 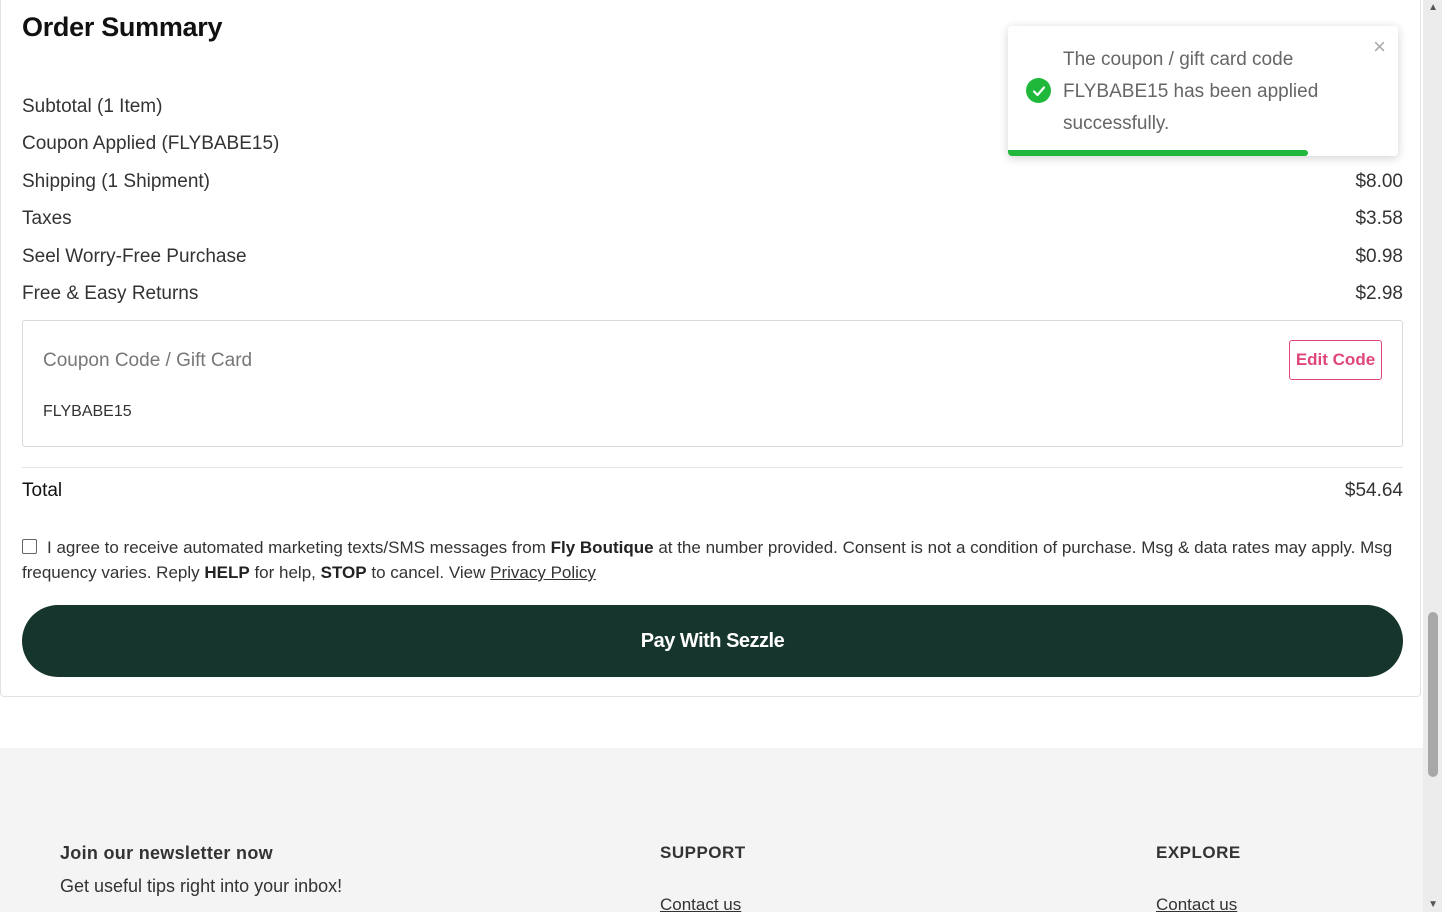 What do you see at coordinates (1433, 904) in the screenshot?
I see `scroll-down-arrow-icon: ▼` at bounding box center [1433, 904].